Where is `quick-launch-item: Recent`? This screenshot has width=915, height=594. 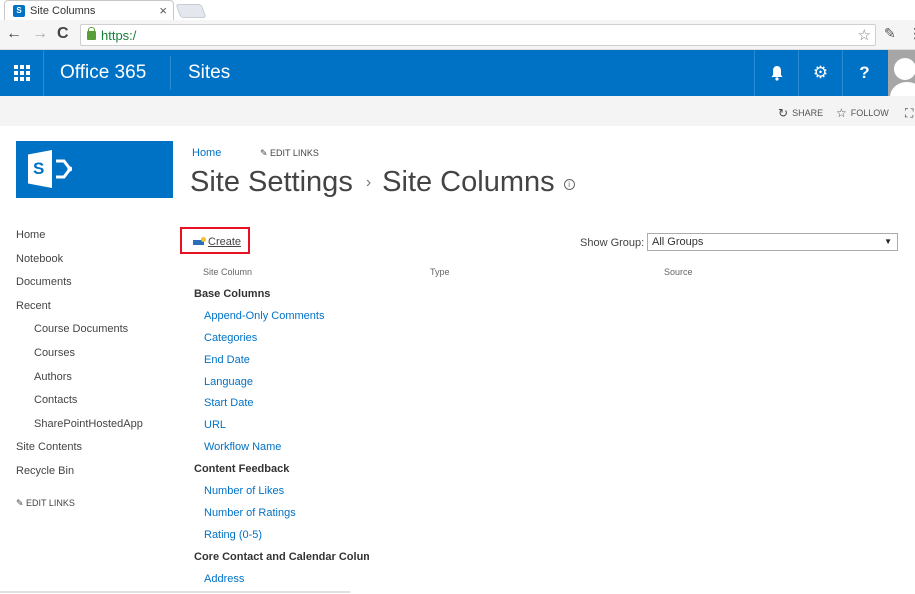 quick-launch-item: Recent is located at coordinates (79, 311).